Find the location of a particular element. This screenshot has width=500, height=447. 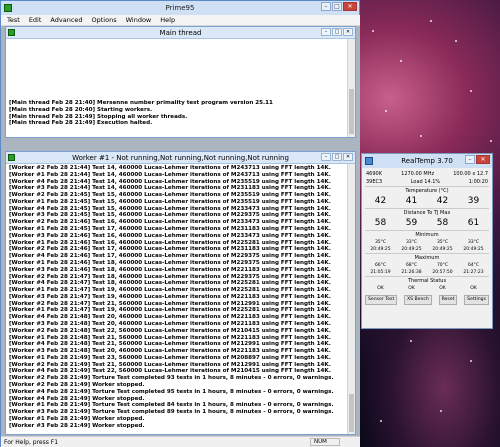

menu-options: Options is located at coordinates (104, 20).